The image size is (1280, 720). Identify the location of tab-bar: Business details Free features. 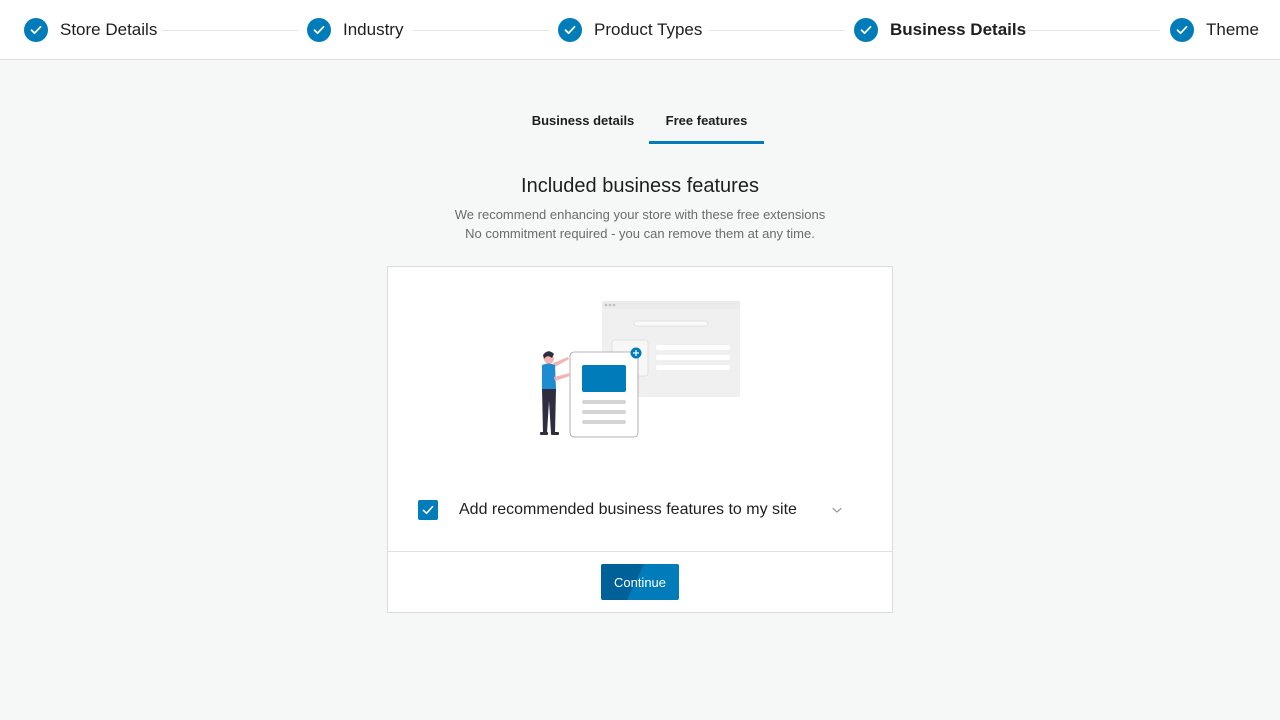
(640, 122).